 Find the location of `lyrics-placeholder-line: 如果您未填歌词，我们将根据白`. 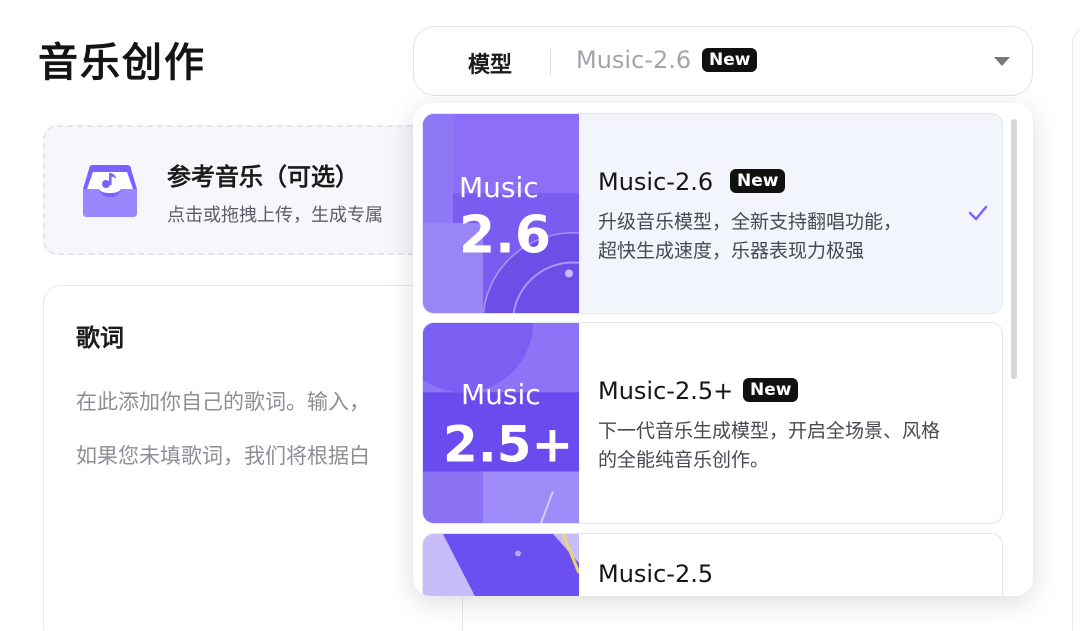

lyrics-placeholder-line: 如果您未填歌词，我们将根据白 is located at coordinates (223, 456).